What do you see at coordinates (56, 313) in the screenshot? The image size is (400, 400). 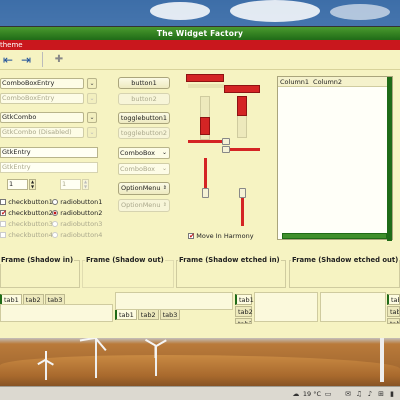 I see `notebook-top-page` at bounding box center [56, 313].